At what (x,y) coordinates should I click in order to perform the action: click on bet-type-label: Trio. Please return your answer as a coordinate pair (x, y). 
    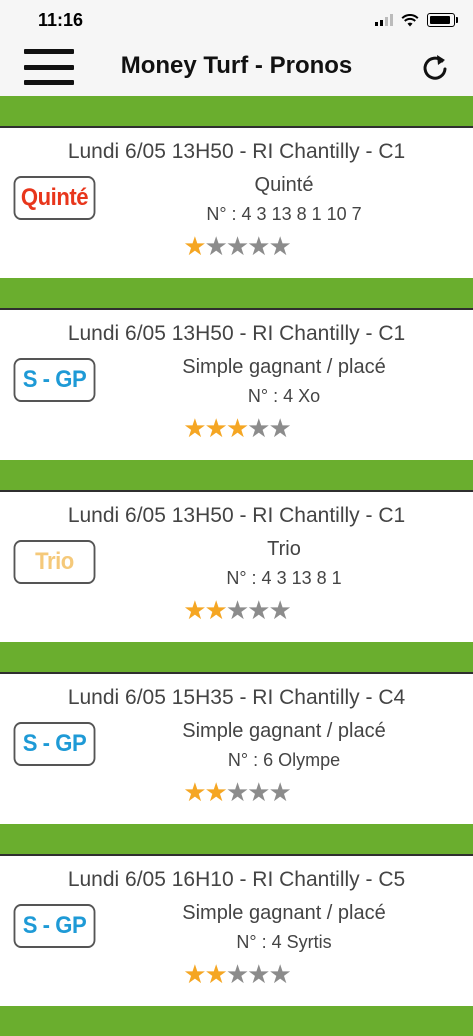
    Looking at the image, I should click on (284, 549).